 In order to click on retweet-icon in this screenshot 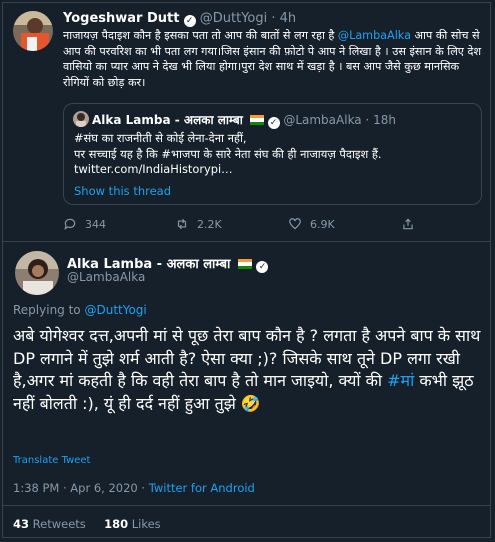, I will do `click(182, 224)`.